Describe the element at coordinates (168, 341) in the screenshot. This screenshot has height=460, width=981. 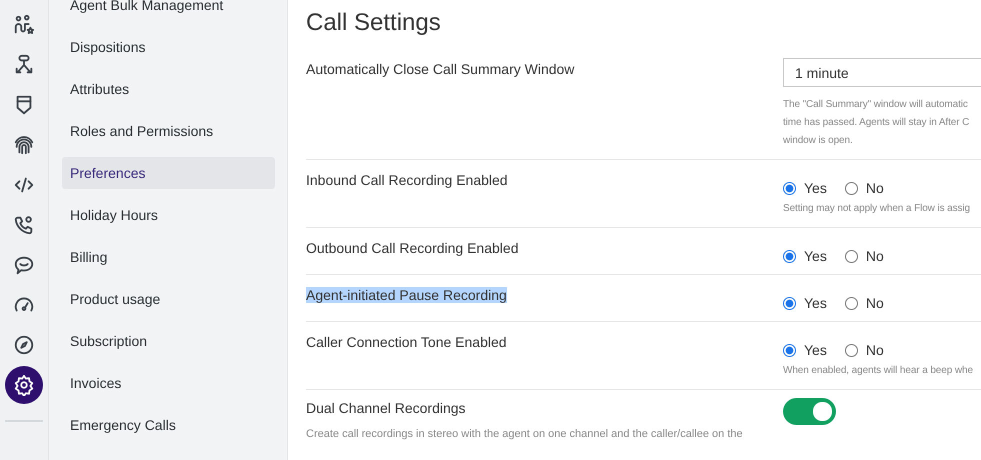
I see `menu-item: Subscription` at that location.